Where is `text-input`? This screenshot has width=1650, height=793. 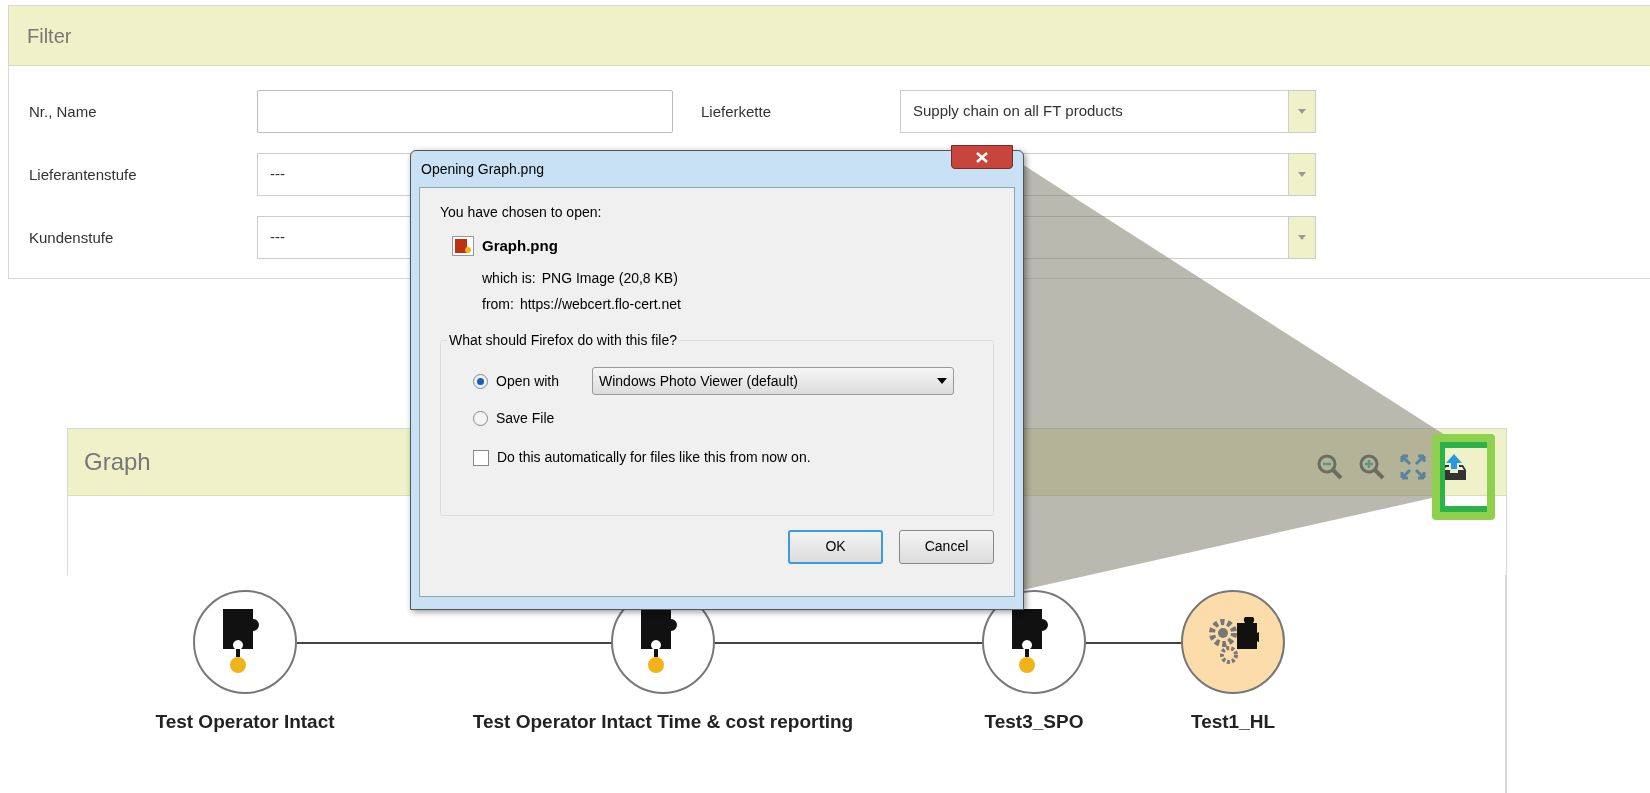
text-input is located at coordinates (465, 111).